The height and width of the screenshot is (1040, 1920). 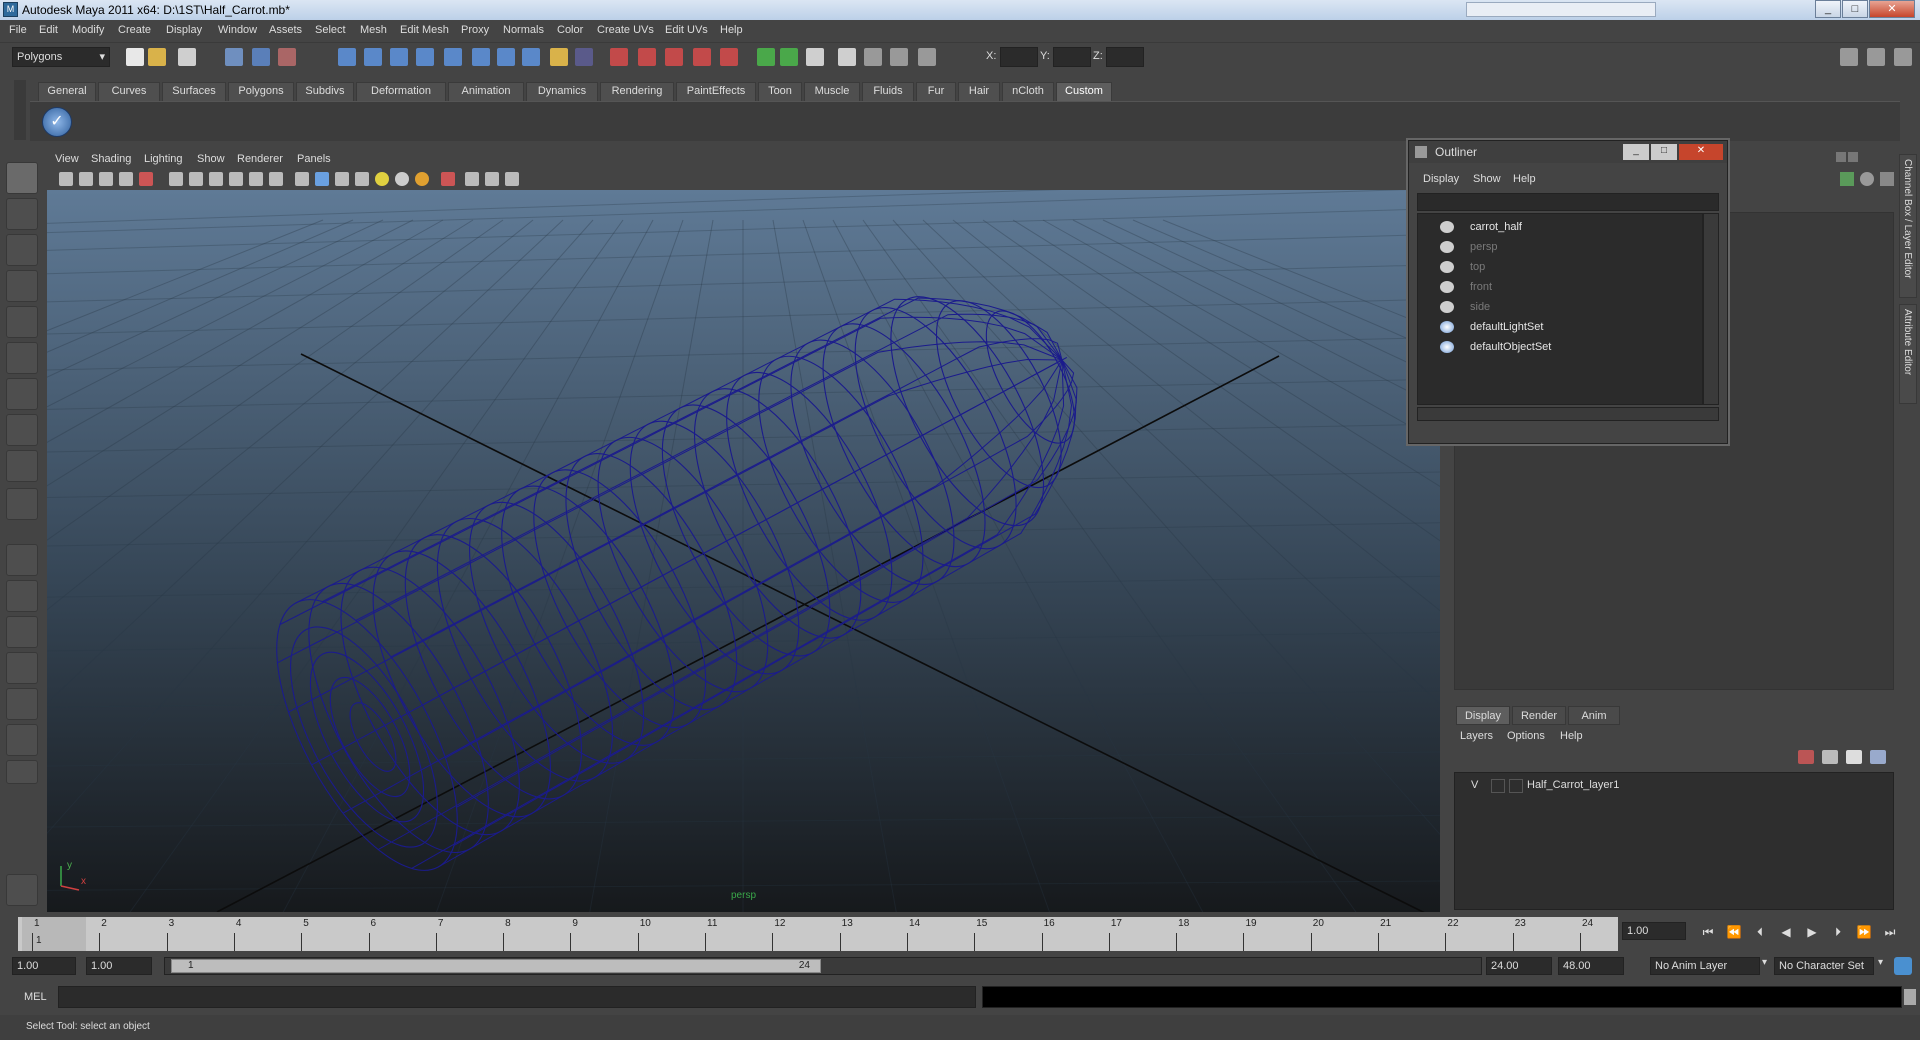 What do you see at coordinates (647, 57) in the screenshot?
I see `snap-magnet-icon` at bounding box center [647, 57].